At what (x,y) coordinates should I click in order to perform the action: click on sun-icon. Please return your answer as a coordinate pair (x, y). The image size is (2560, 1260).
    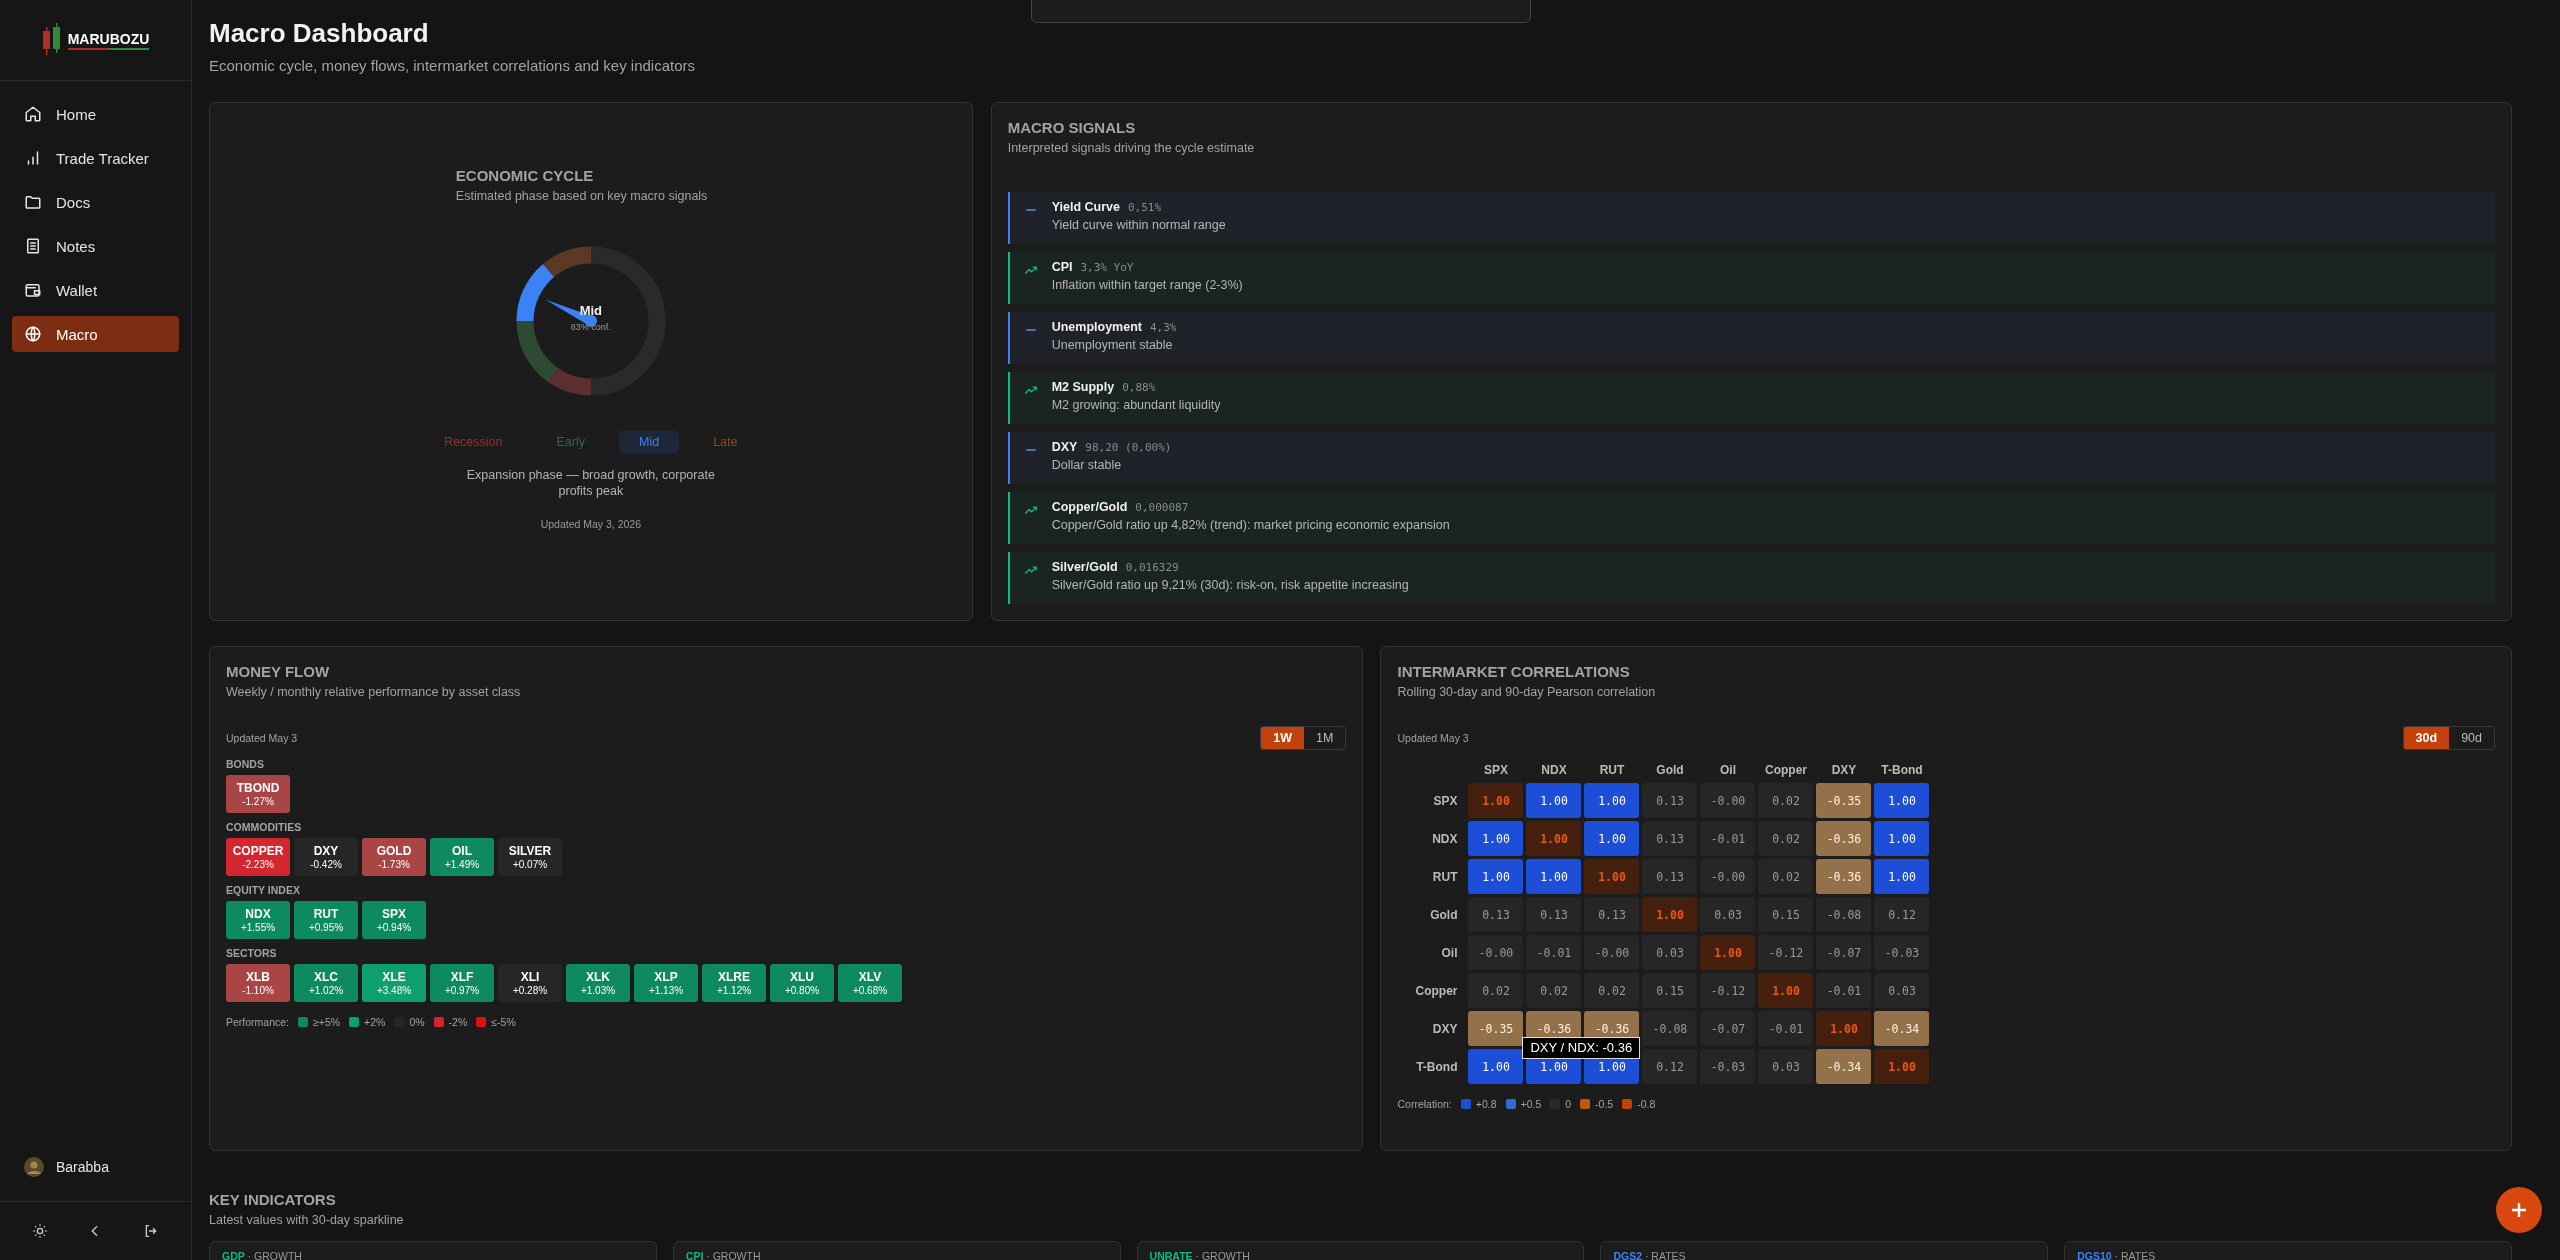
    Looking at the image, I should click on (39, 1231).